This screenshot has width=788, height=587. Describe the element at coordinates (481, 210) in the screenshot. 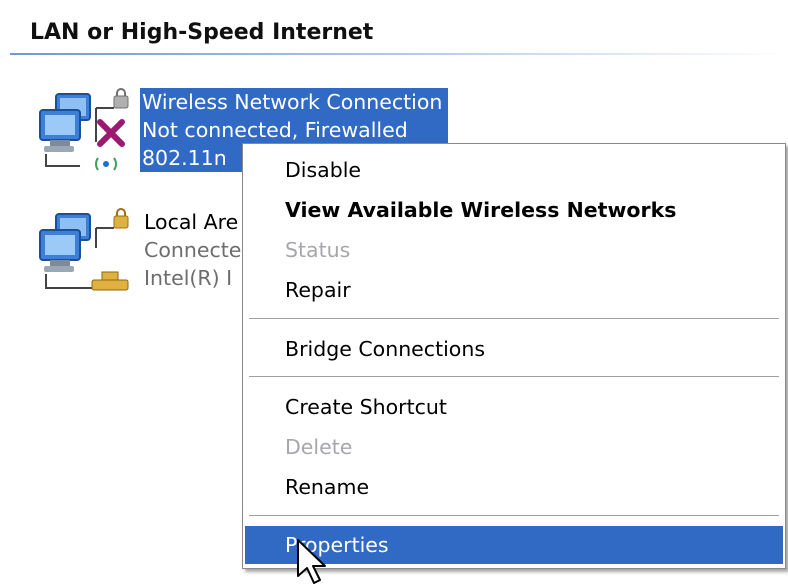

I see `menu-item-label: View Available Wireless Networks` at that location.